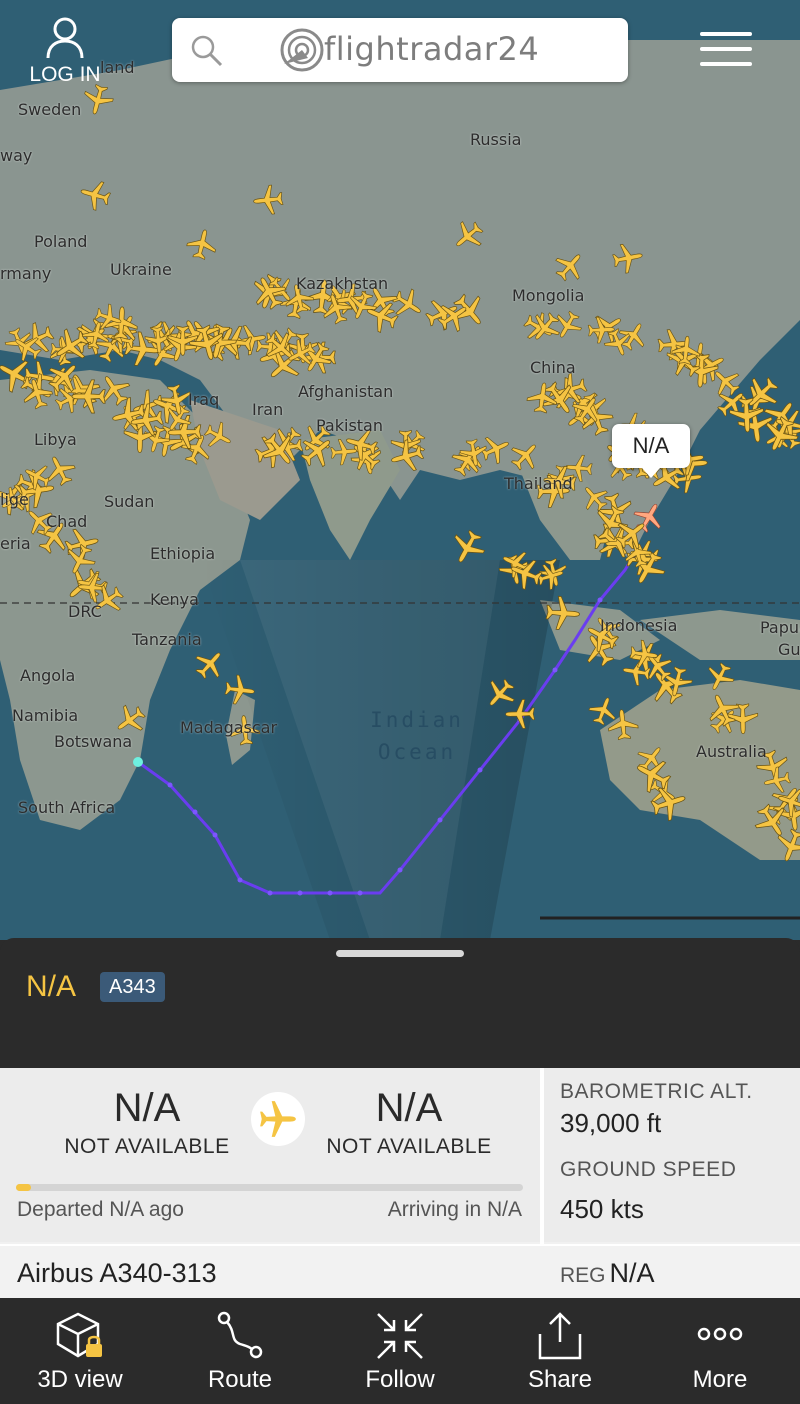  I want to click on place-label: Papua, so click(780, 627).